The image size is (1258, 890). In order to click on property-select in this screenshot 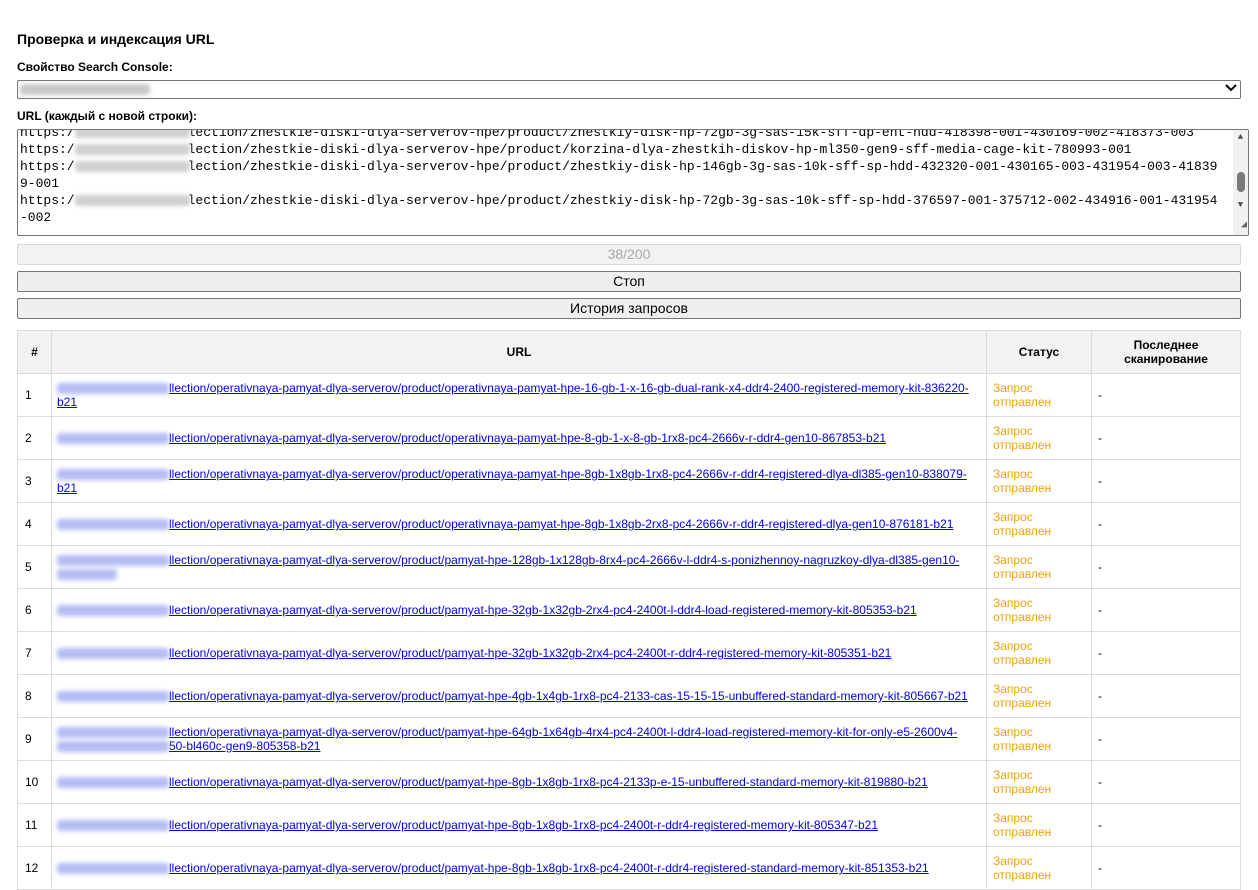, I will do `click(629, 89)`.